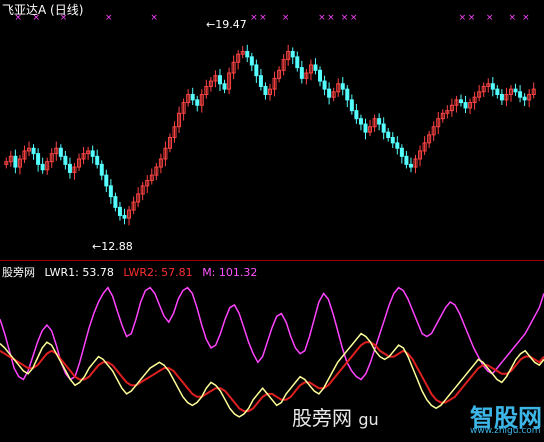 Image resolution: width=544 pixels, height=442 pixels. I want to click on high-value: 19.47, so click(231, 24).